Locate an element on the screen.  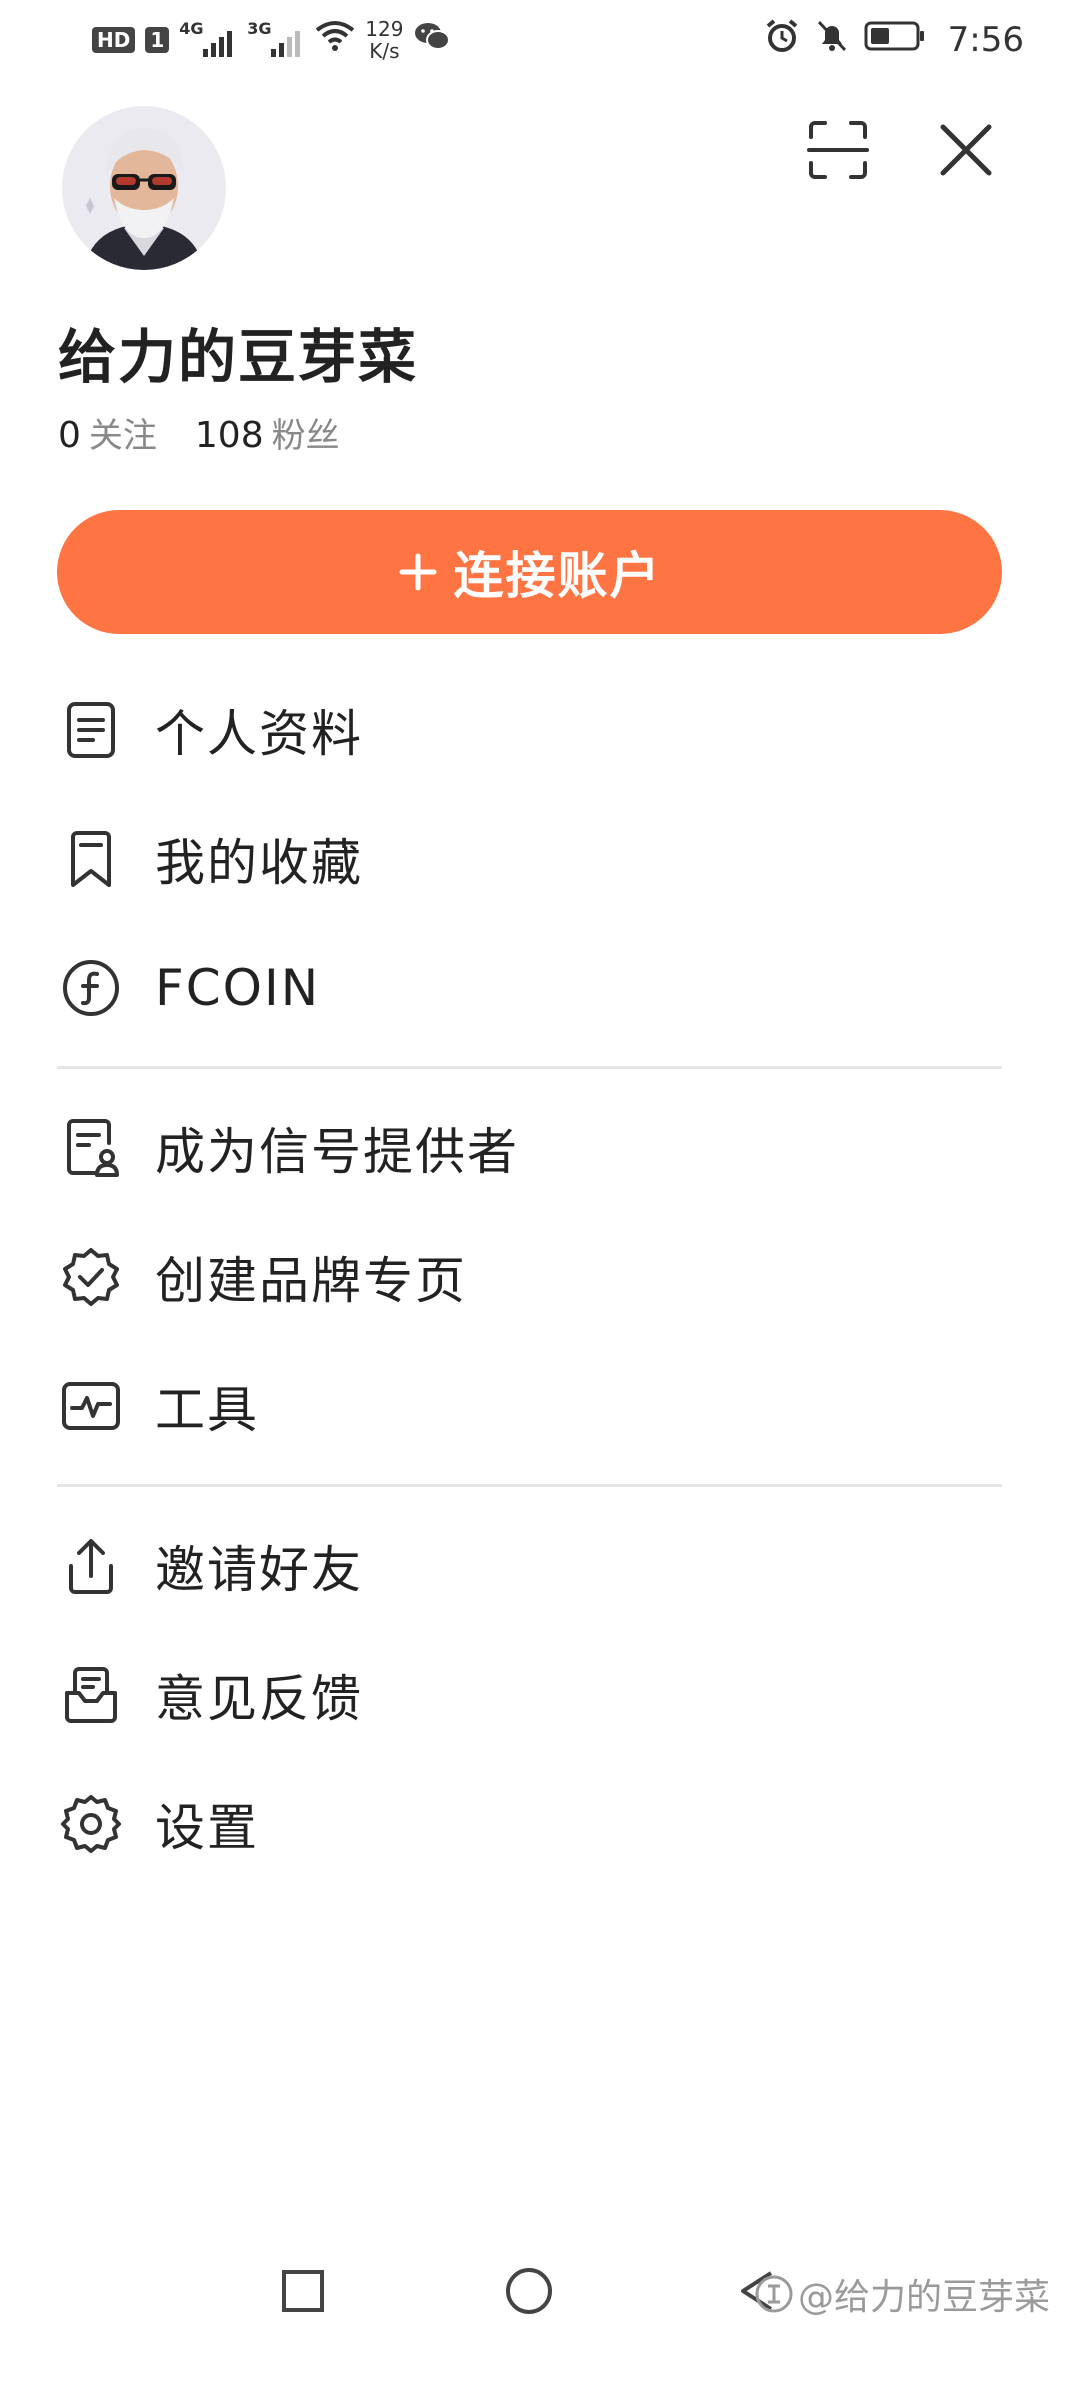
signal-provider-icon is located at coordinates (91, 1148).